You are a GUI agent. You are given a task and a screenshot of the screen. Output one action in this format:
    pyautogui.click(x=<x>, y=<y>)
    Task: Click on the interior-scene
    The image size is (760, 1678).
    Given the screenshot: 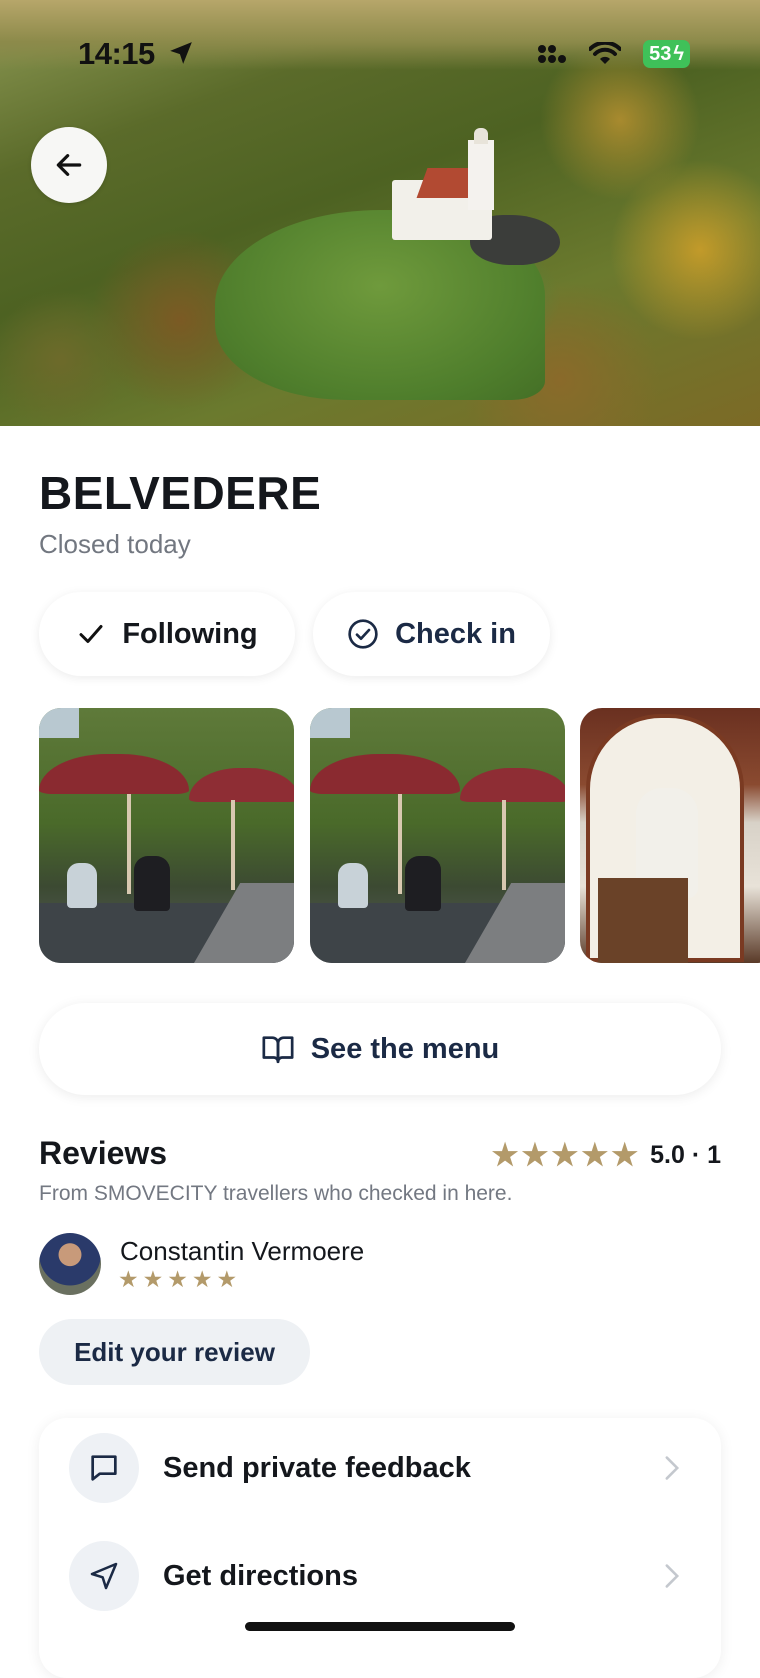 What is the action you would take?
    pyautogui.click(x=670, y=835)
    